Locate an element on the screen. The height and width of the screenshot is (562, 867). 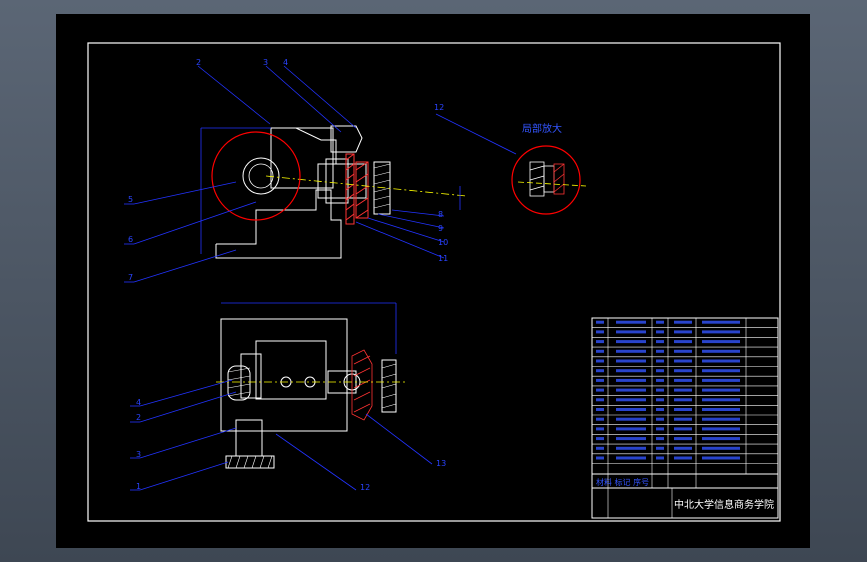
lower-hatch-section is located at coordinates (362, 385).